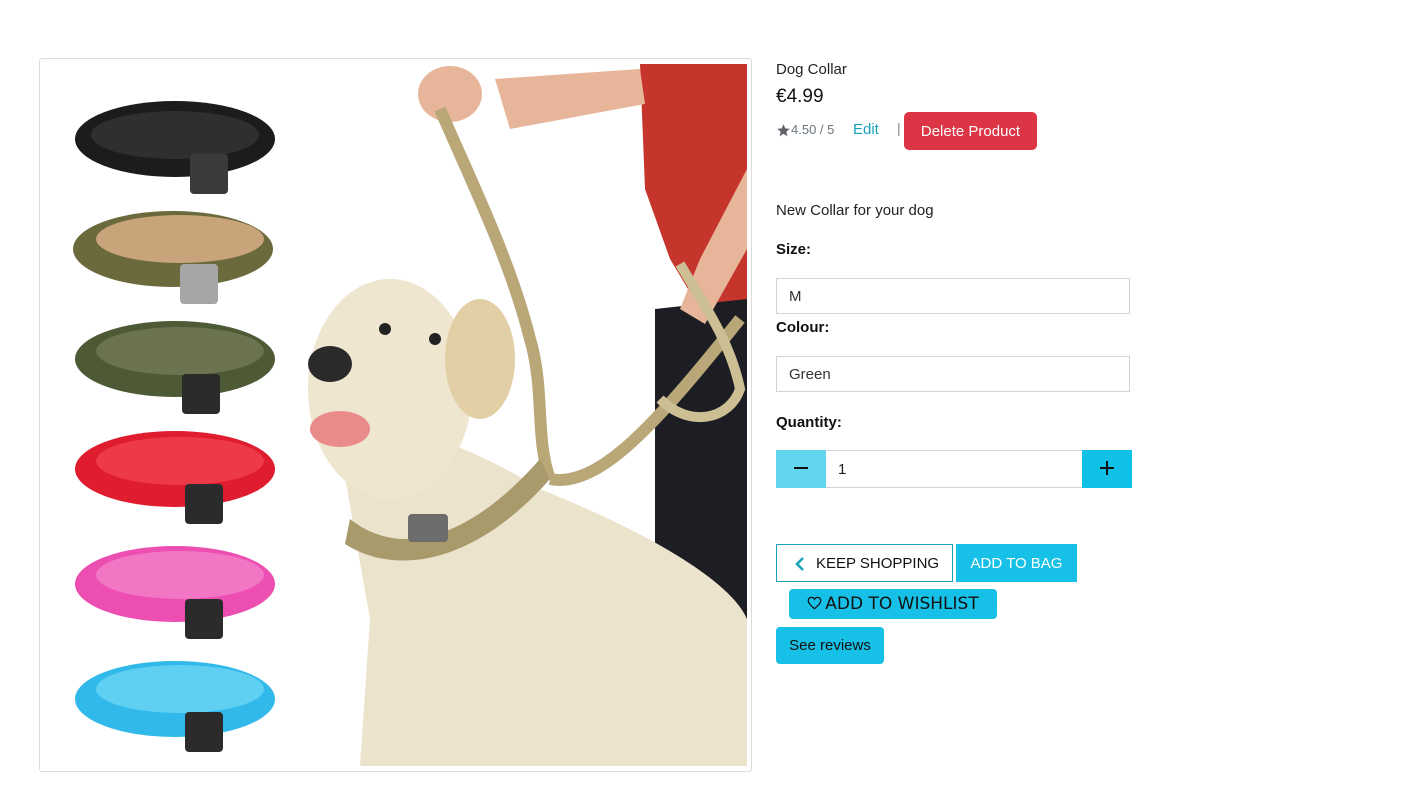 The width and height of the screenshot is (1410, 787). I want to click on edit-product-link: Edit, so click(866, 129).